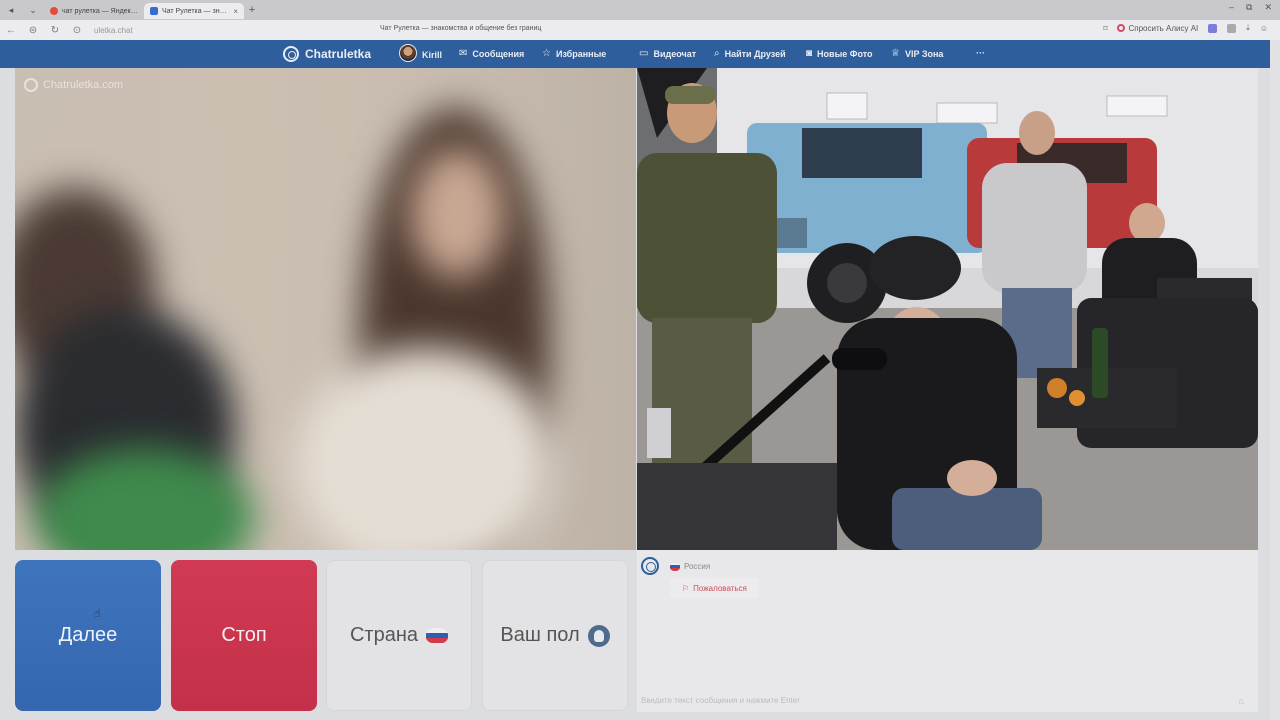 This screenshot has height=720, width=1280. What do you see at coordinates (11, 10) in the screenshot?
I see `tab-menu-icon: ◂` at bounding box center [11, 10].